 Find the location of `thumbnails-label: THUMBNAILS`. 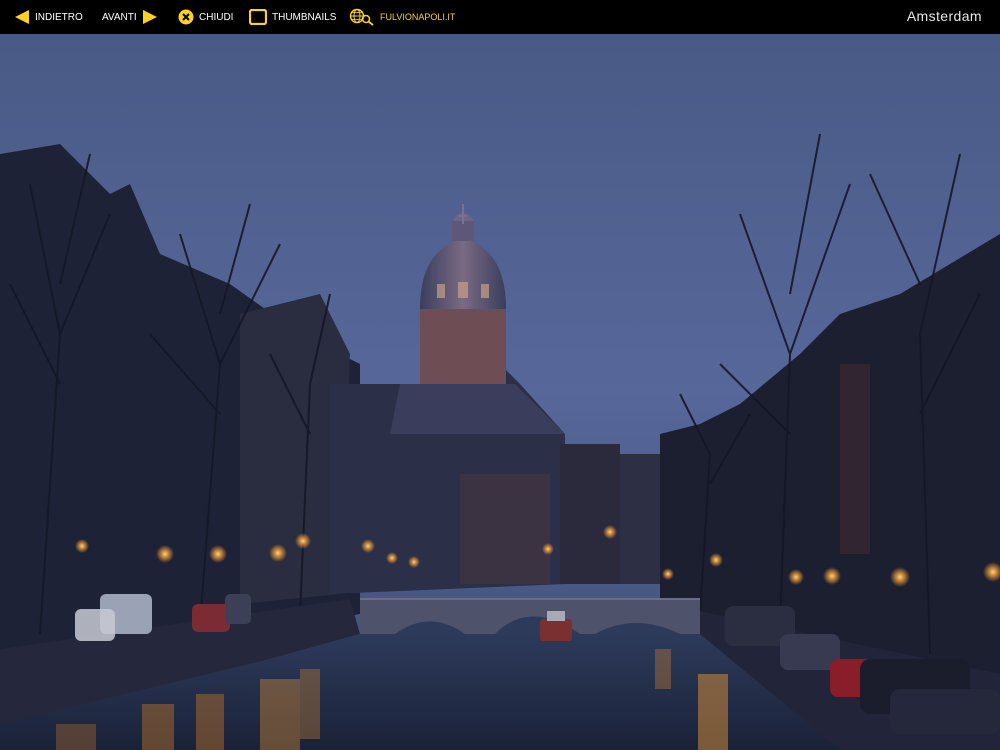

thumbnails-label: THUMBNAILS is located at coordinates (304, 17).